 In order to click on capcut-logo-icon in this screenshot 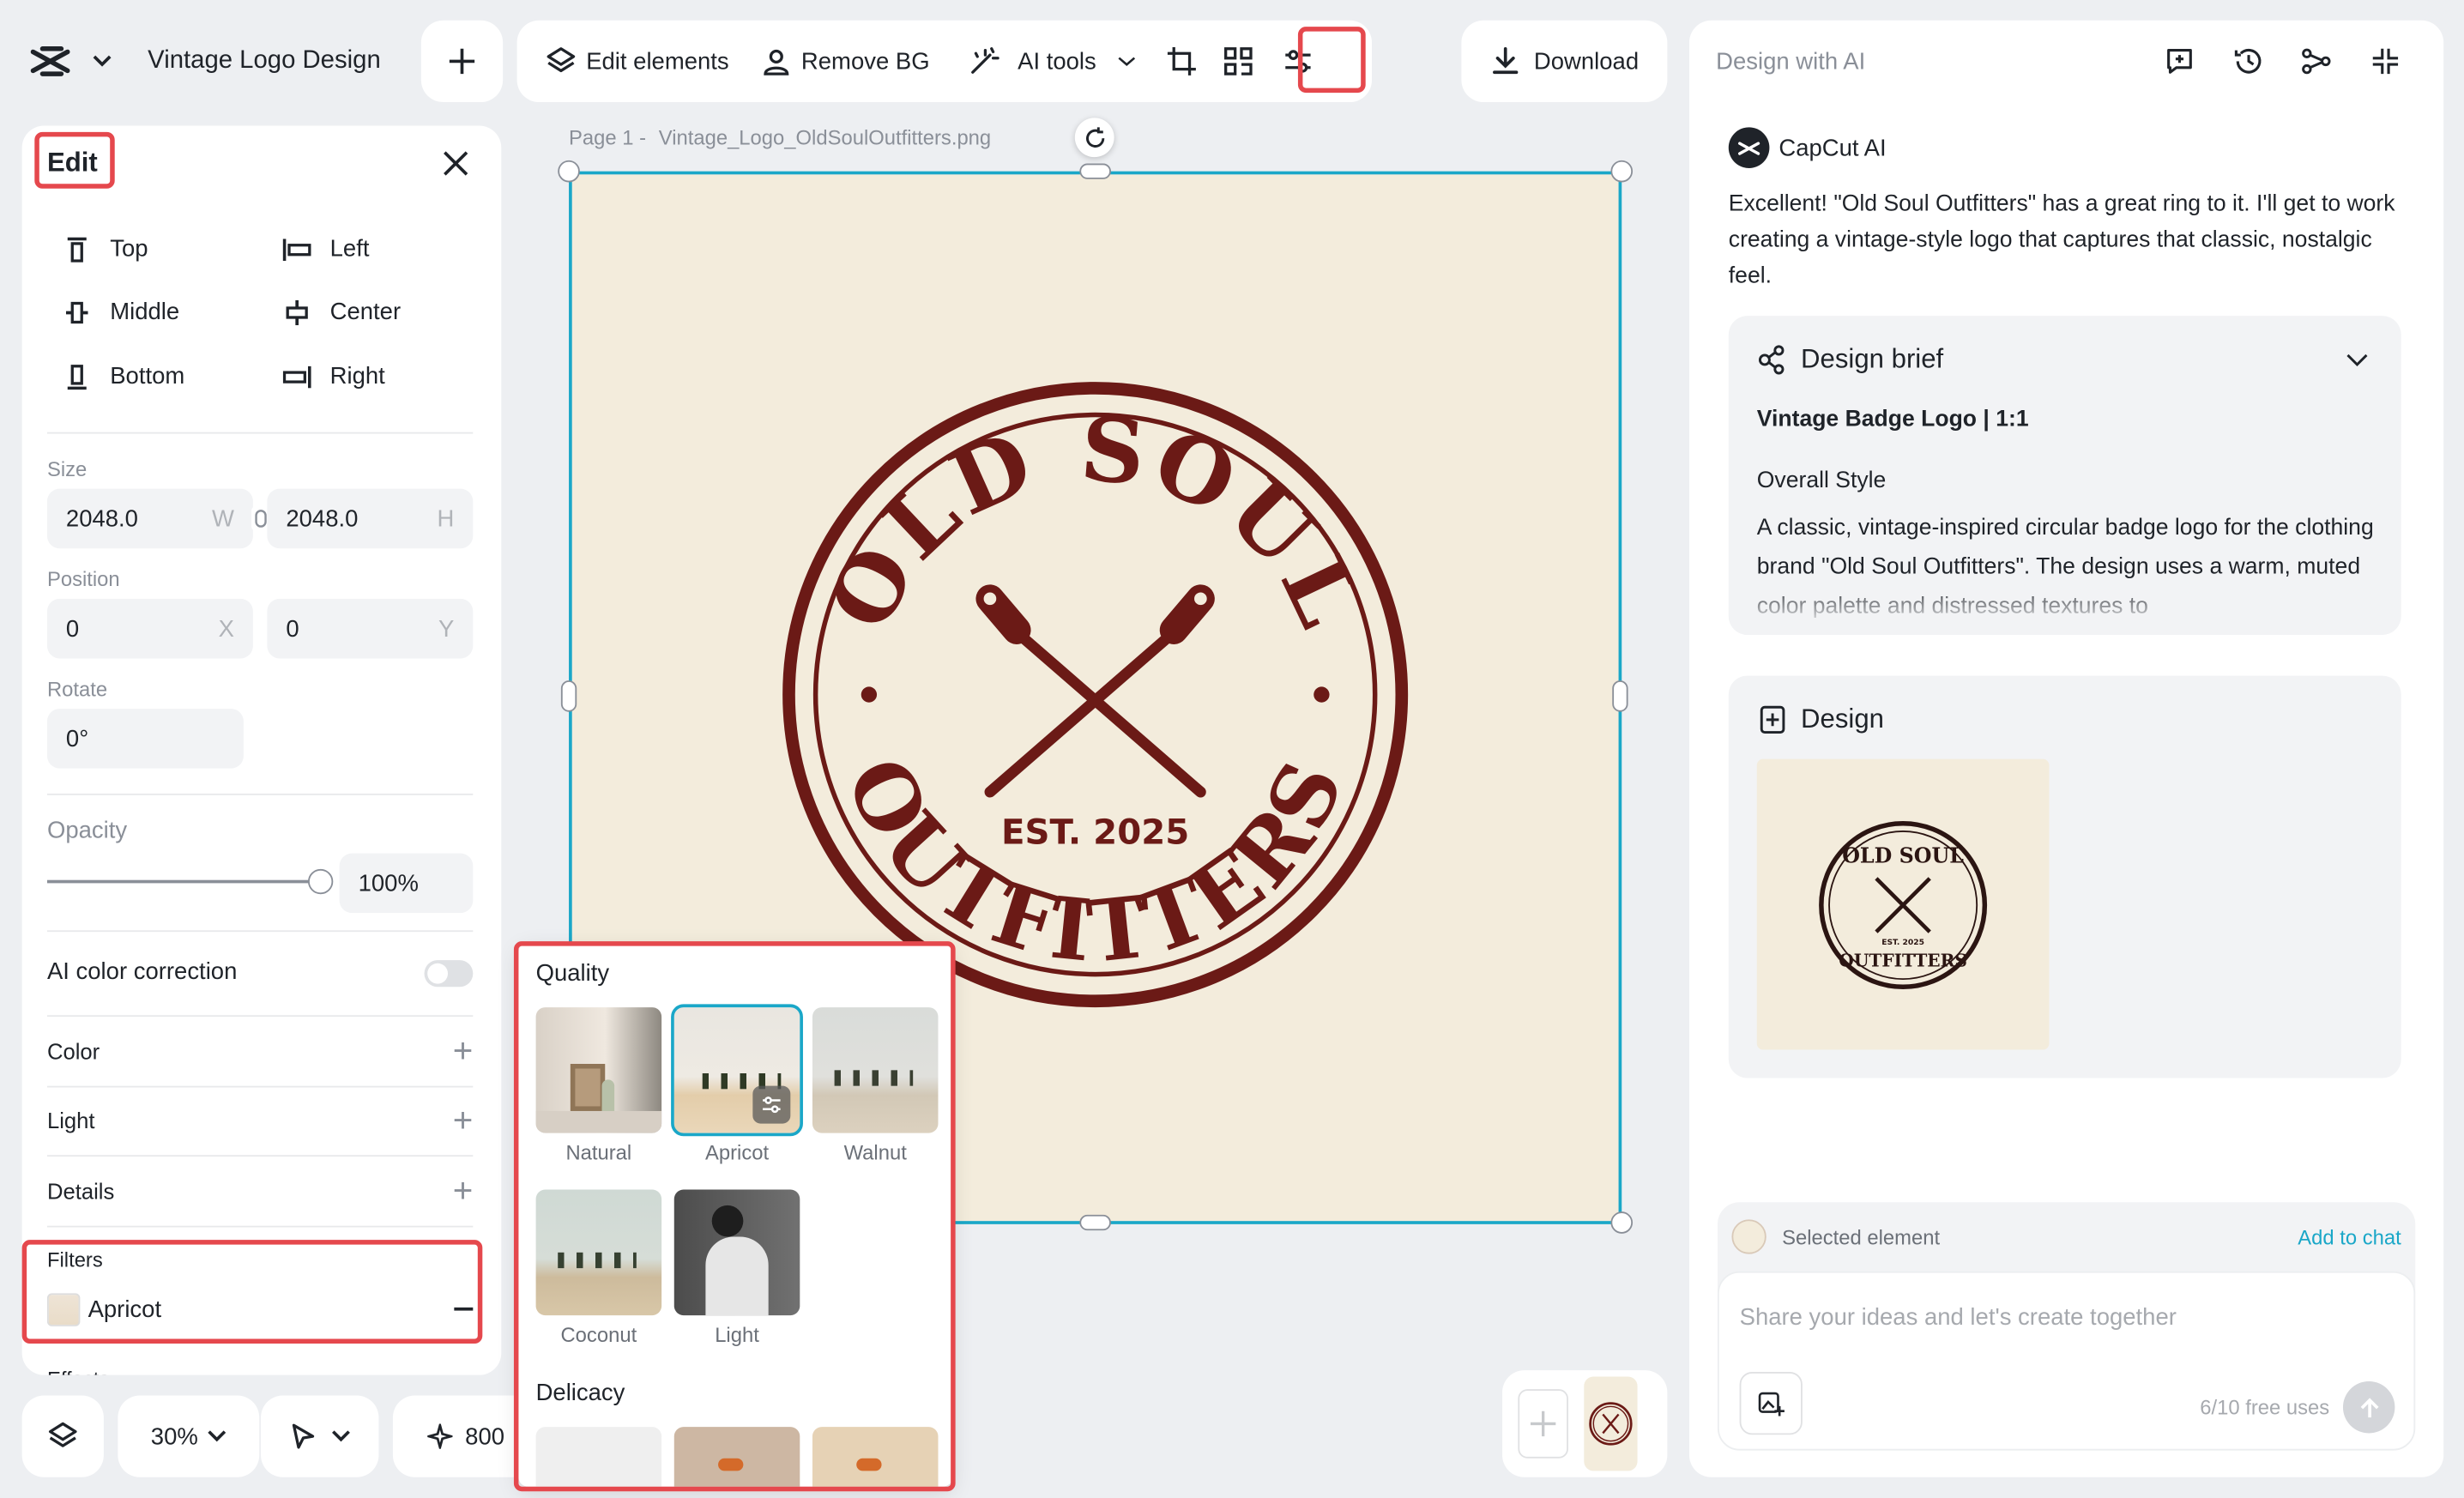, I will do `click(50, 61)`.